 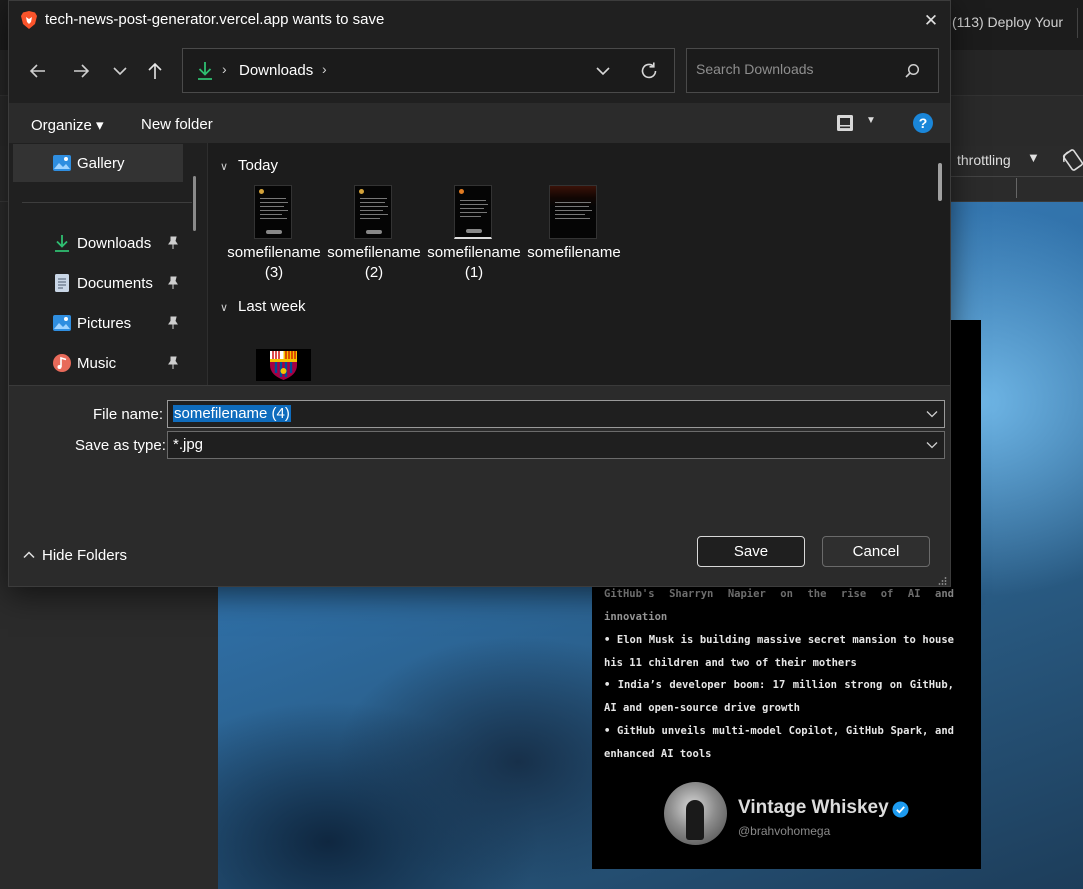 I want to click on sidebar-item-pictures: Pictures, so click(x=100, y=323).